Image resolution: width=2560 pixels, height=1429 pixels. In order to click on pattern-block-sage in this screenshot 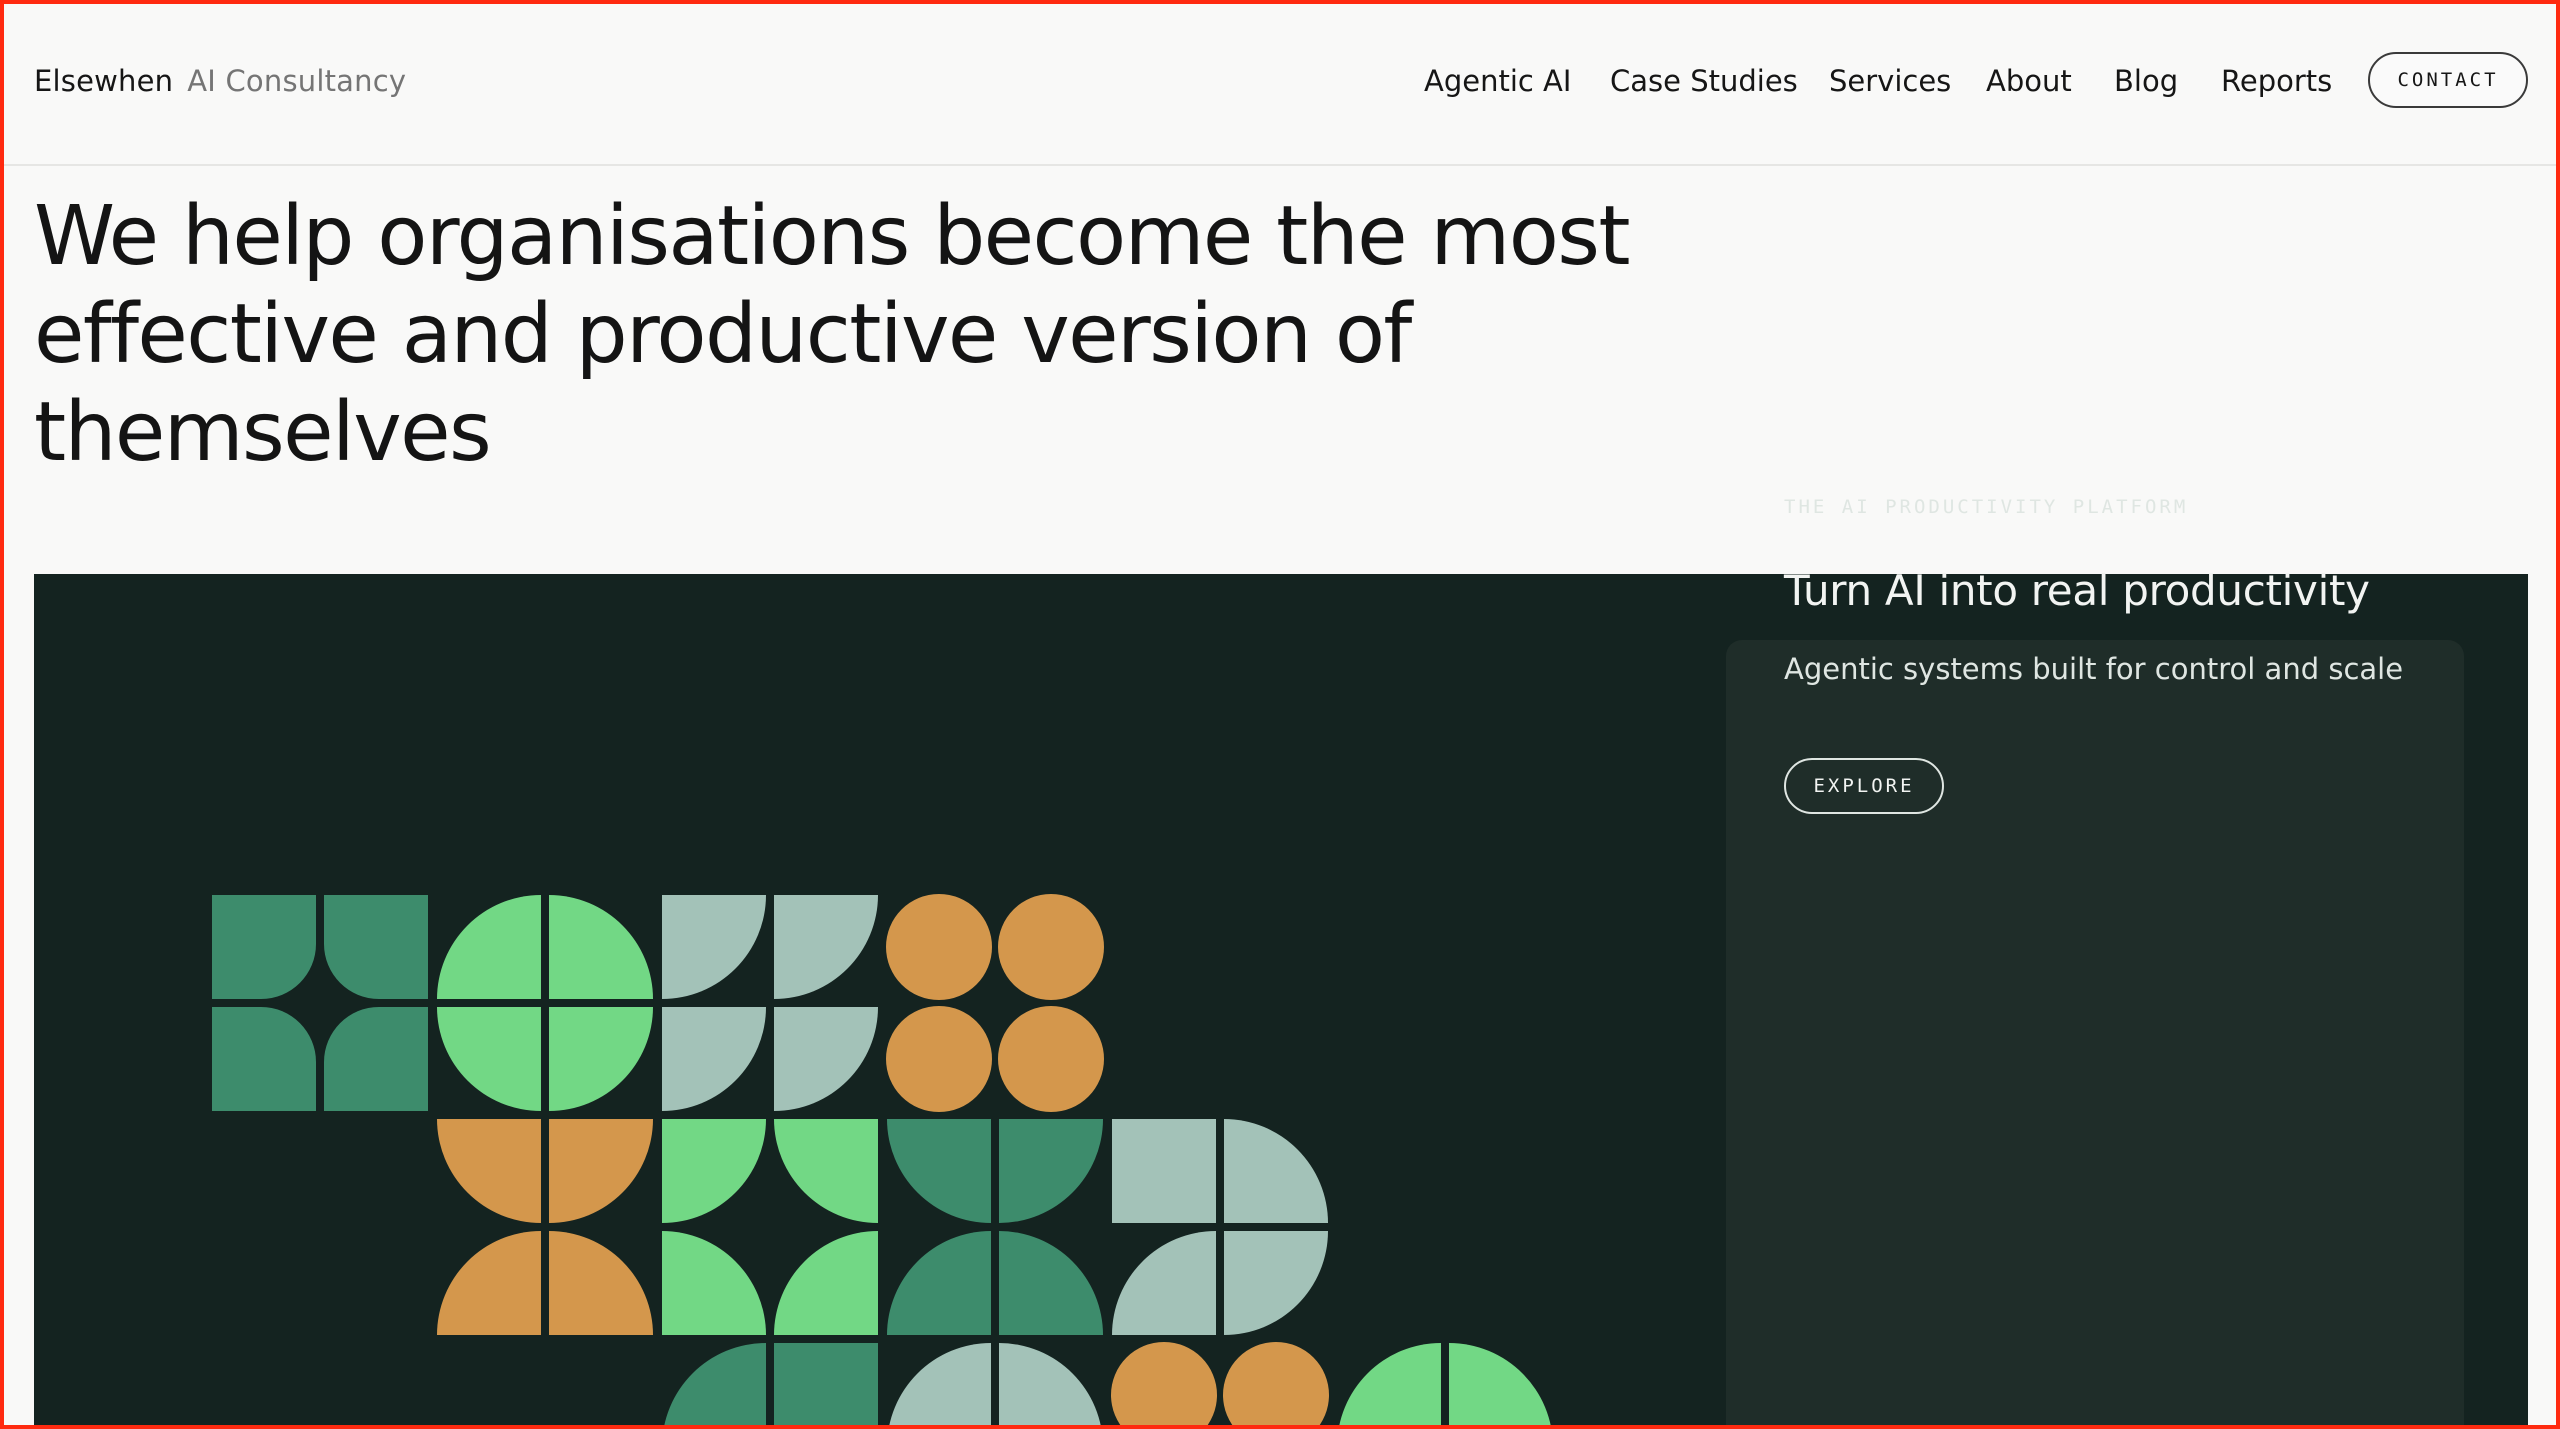, I will do `click(770, 1003)`.